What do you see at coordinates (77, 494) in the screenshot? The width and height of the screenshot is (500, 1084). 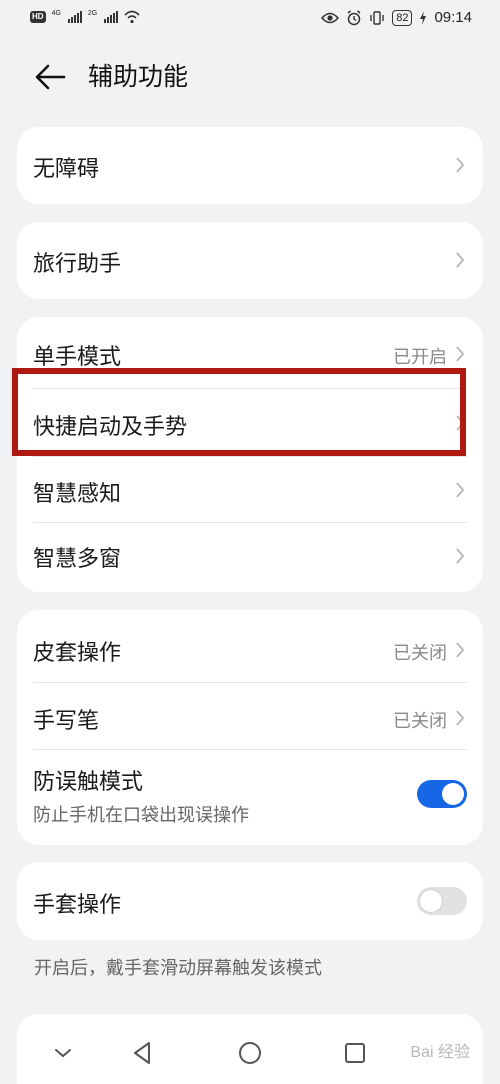 I see `item-label: 智慧感知` at bounding box center [77, 494].